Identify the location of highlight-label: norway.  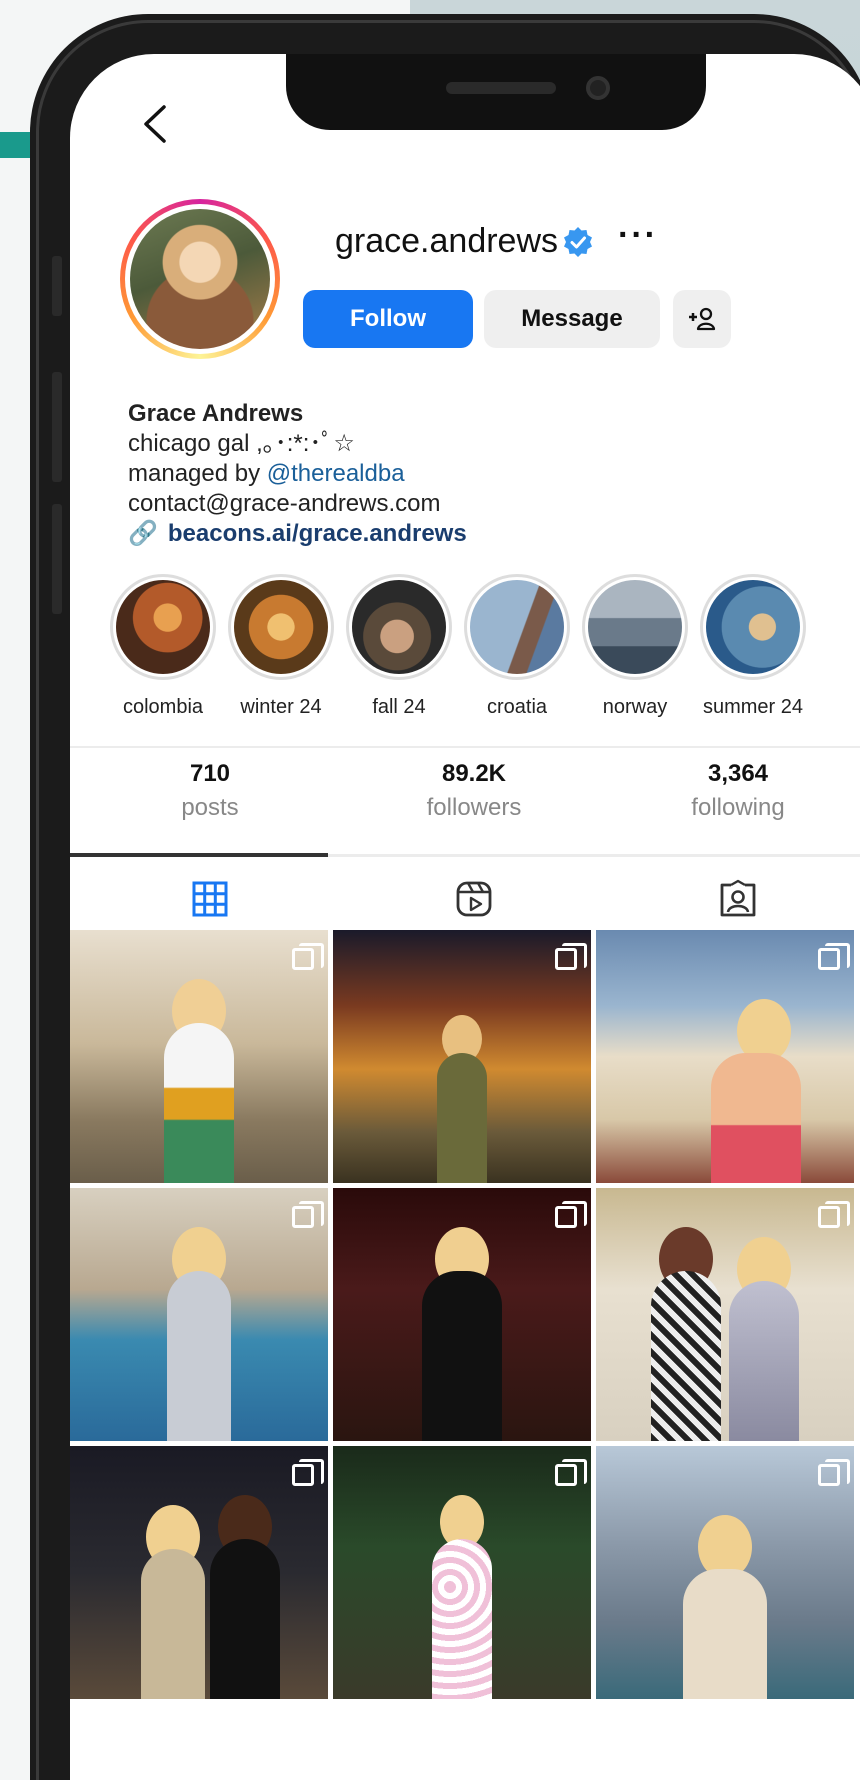
(635, 707).